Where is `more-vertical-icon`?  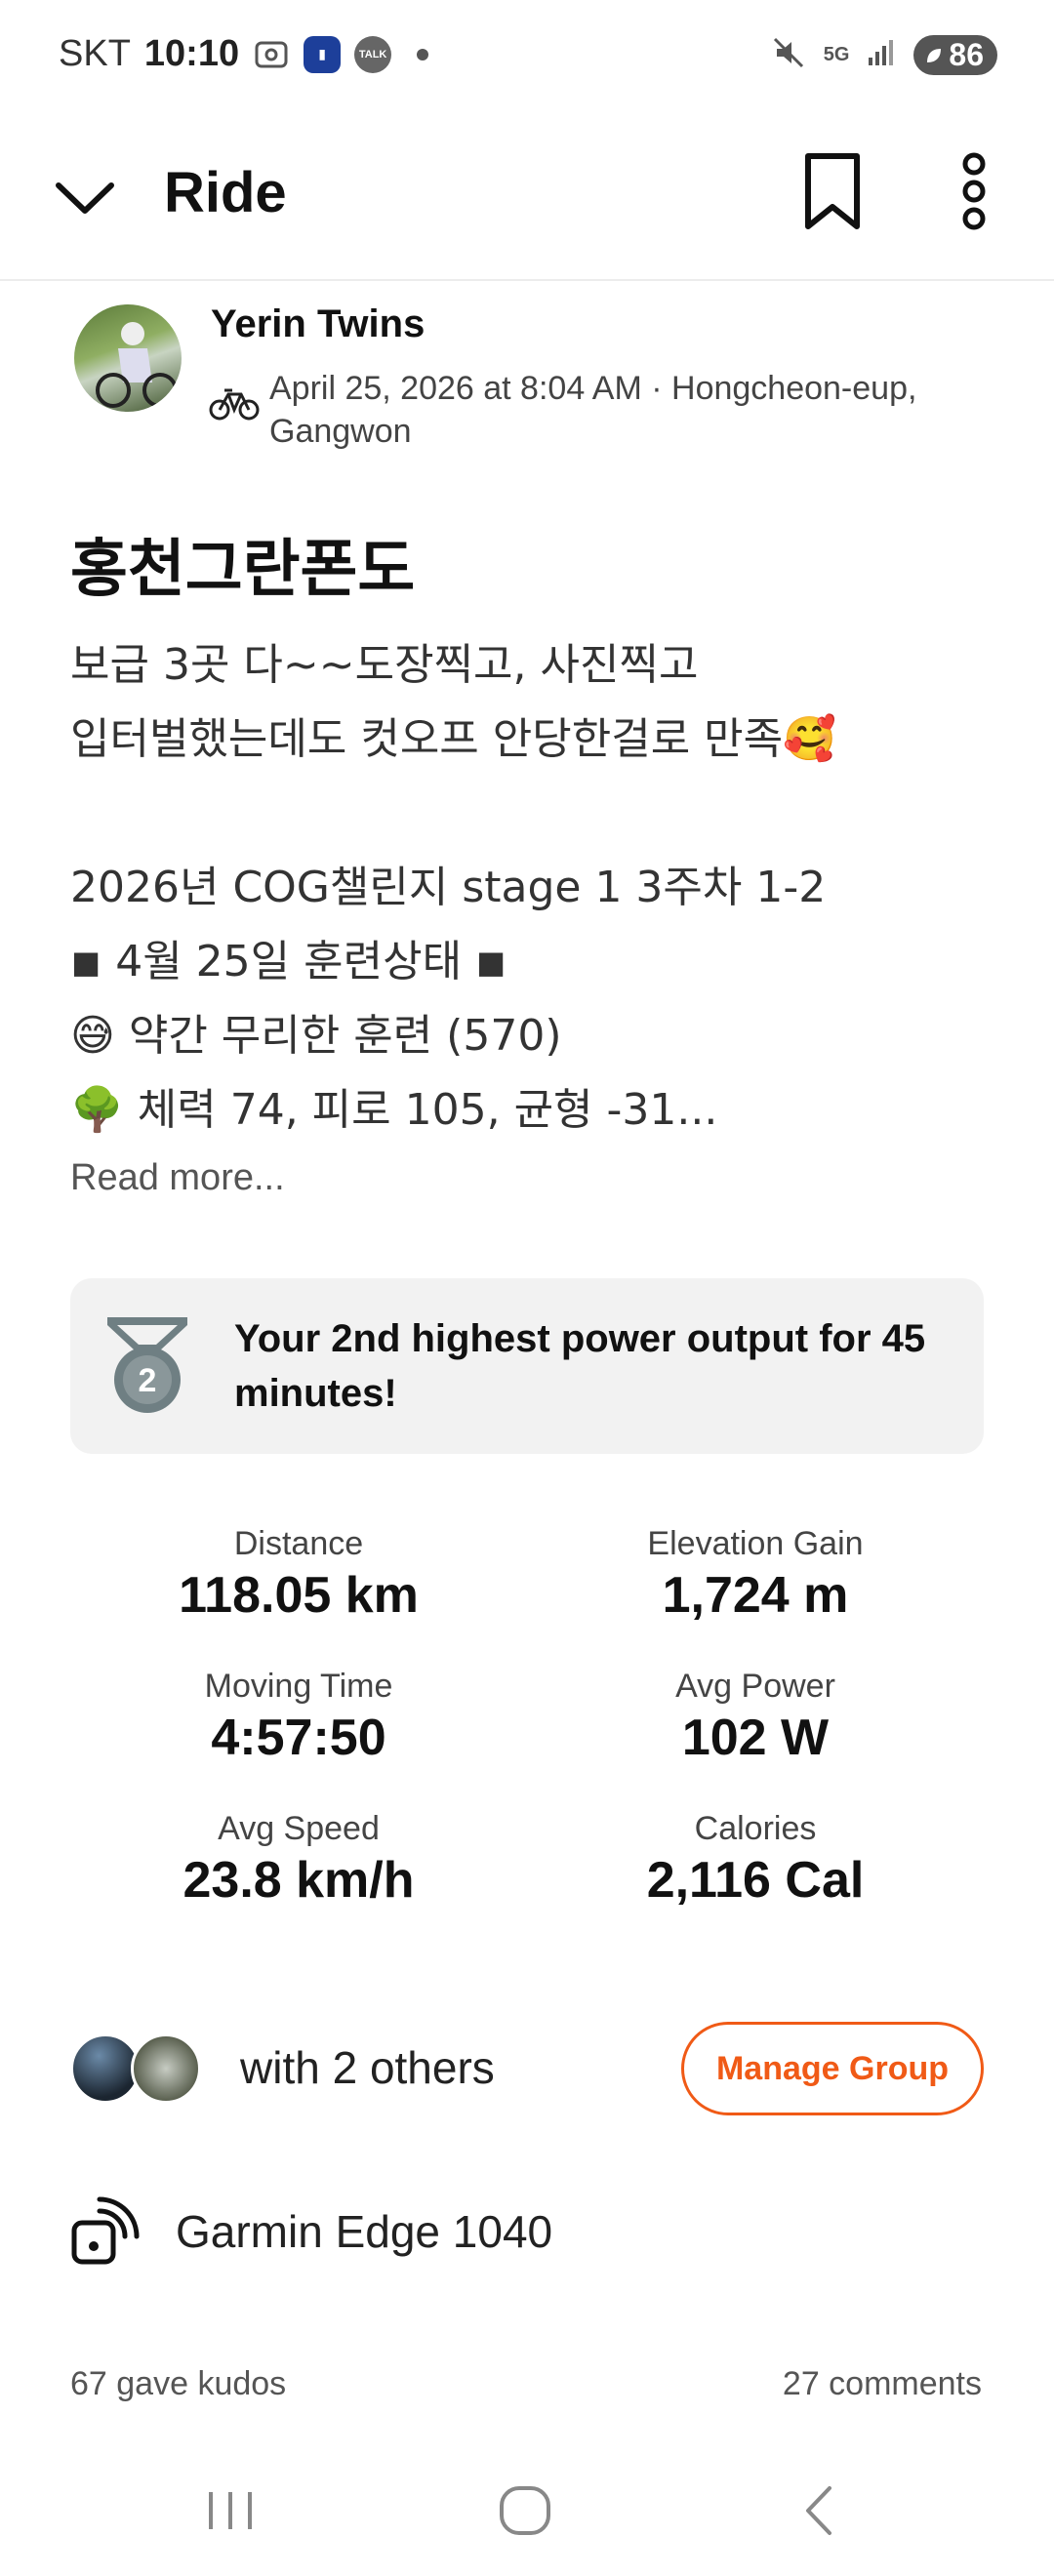
more-vertical-icon is located at coordinates (974, 191).